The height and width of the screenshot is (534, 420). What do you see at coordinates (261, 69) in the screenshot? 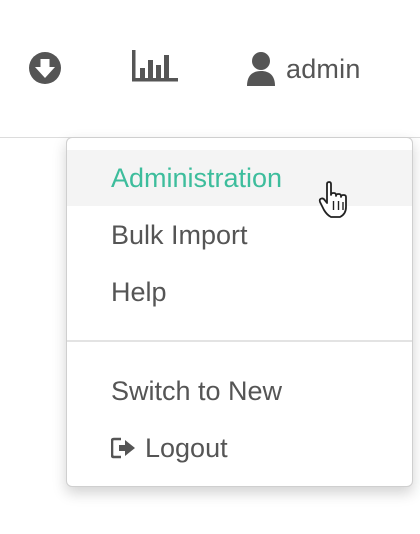
I see `user-icon` at bounding box center [261, 69].